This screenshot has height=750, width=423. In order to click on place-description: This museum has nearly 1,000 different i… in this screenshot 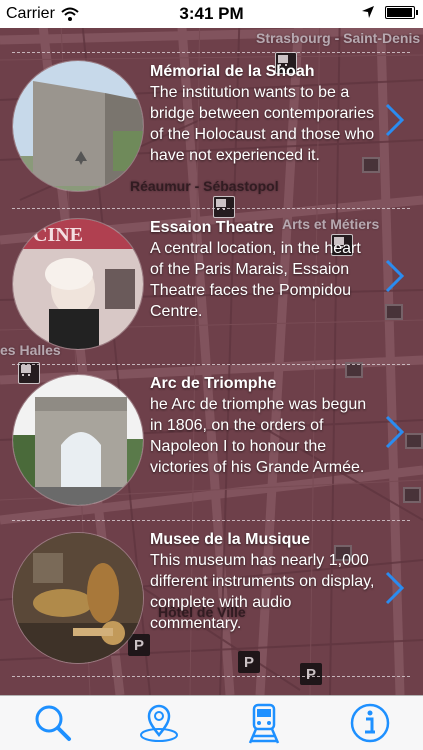, I will do `click(262, 592)`.